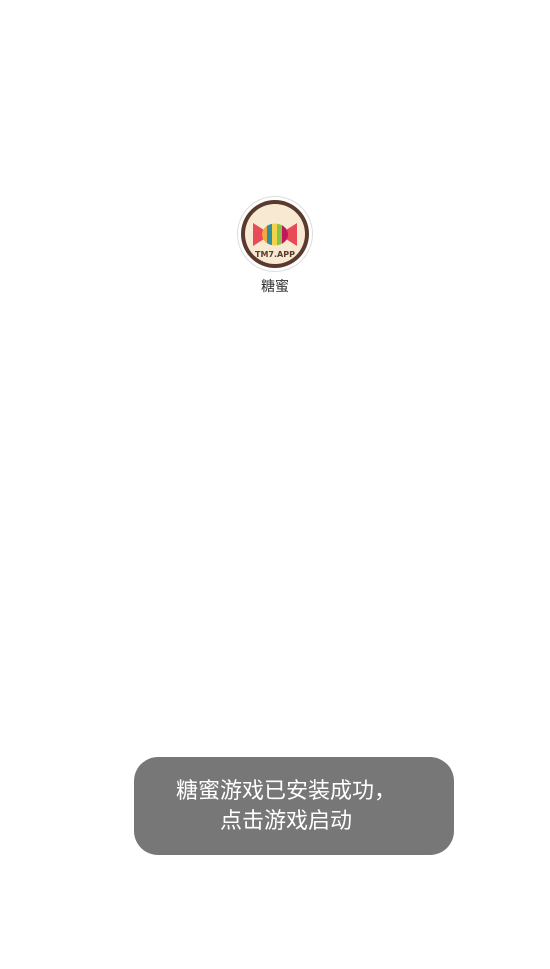  What do you see at coordinates (285, 791) in the screenshot?
I see `toast-message-line-1: 糖蜜游戏已安装成功，` at bounding box center [285, 791].